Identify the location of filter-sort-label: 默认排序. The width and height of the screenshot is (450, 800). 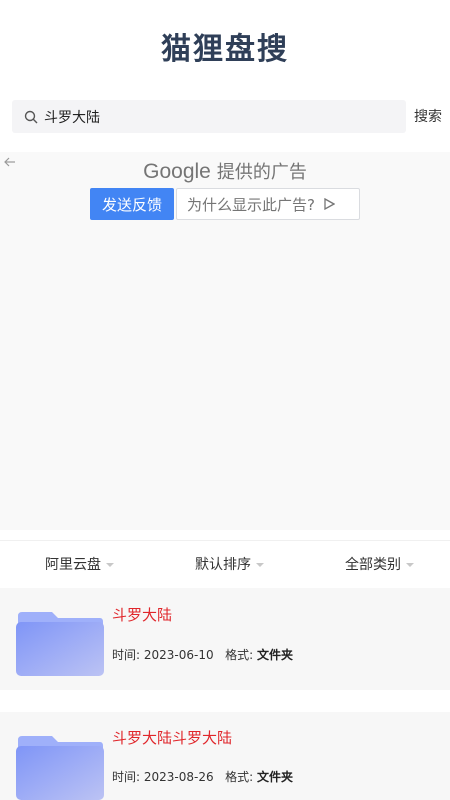
(223, 565).